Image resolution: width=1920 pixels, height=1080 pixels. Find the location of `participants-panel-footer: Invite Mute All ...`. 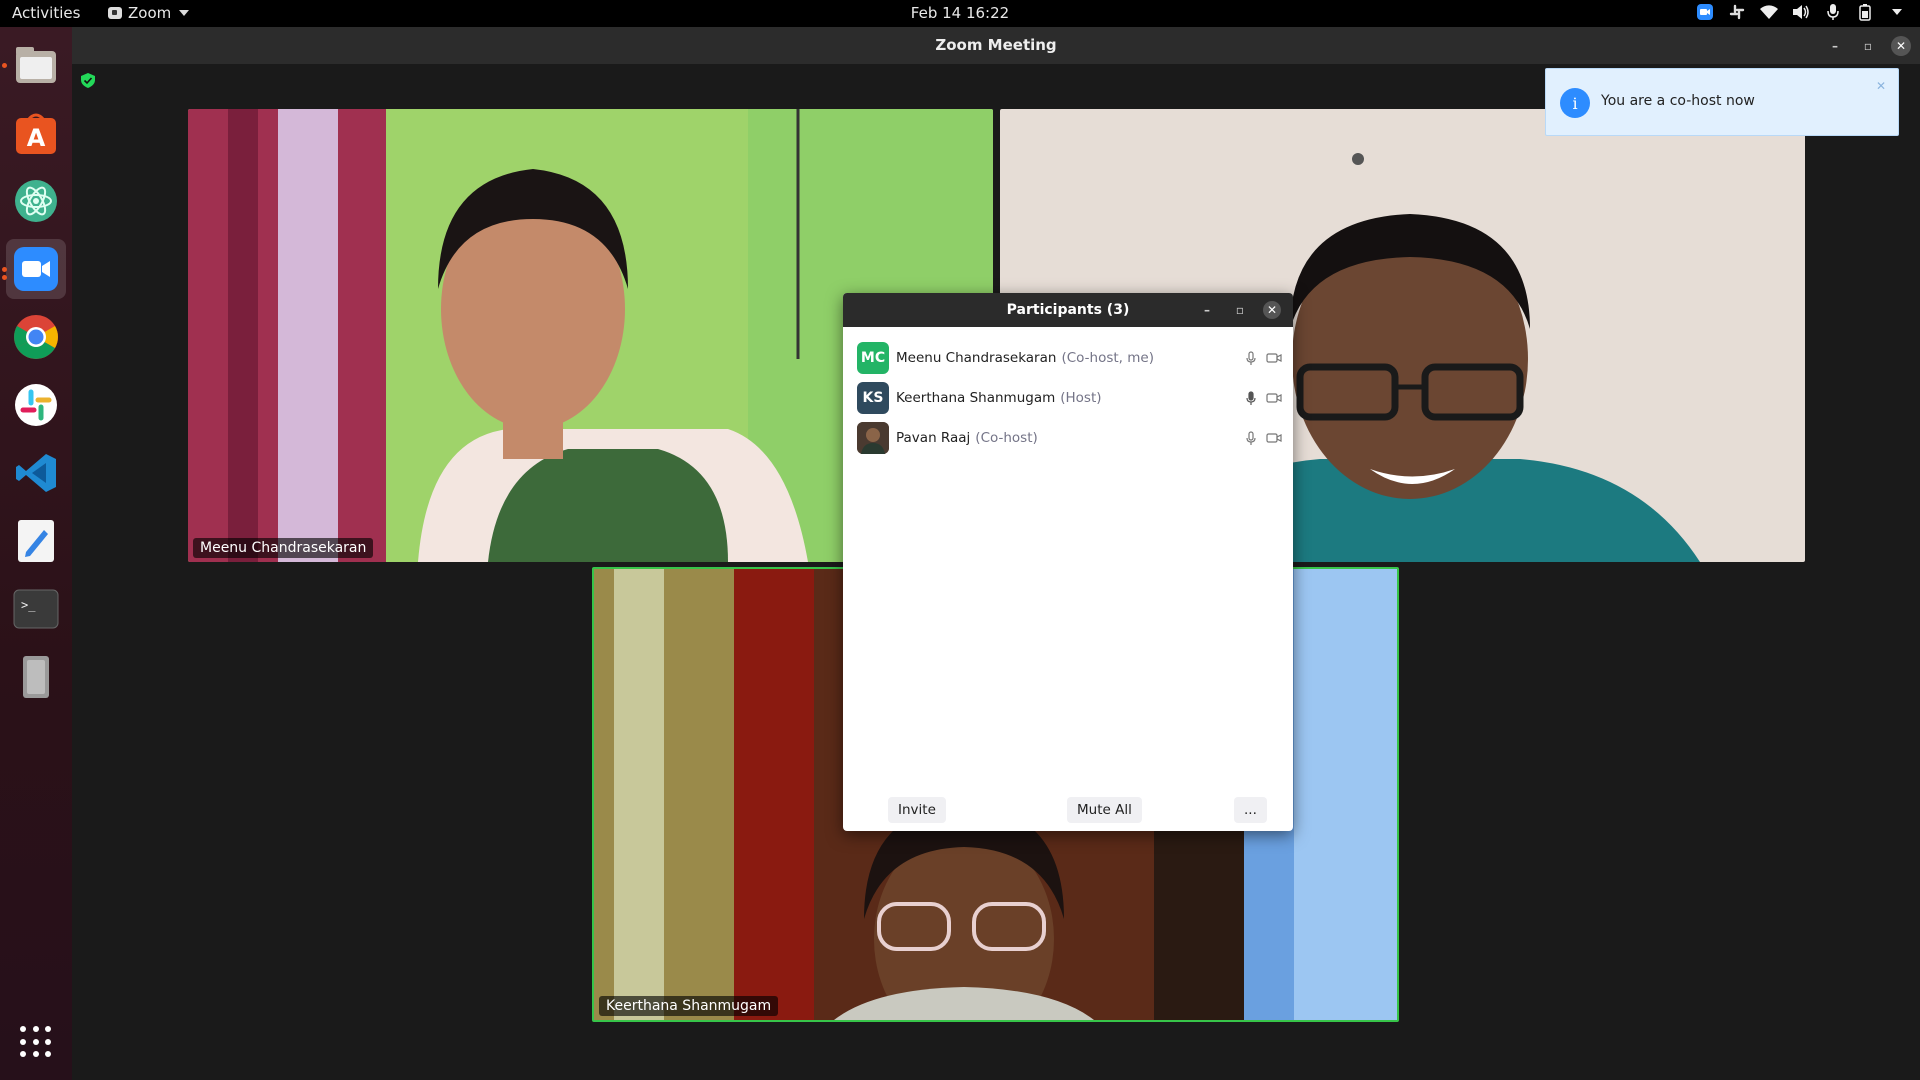

participants-panel-footer: Invite Mute All ... is located at coordinates (1068, 810).